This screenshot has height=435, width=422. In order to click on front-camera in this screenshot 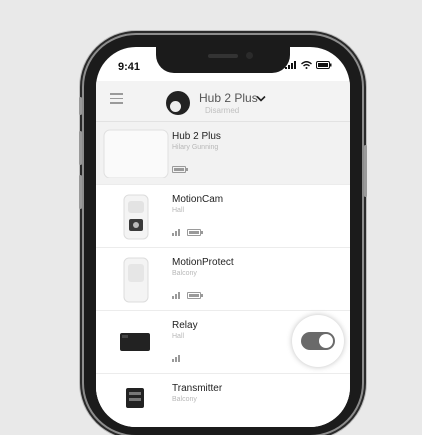, I will do `click(249, 55)`.